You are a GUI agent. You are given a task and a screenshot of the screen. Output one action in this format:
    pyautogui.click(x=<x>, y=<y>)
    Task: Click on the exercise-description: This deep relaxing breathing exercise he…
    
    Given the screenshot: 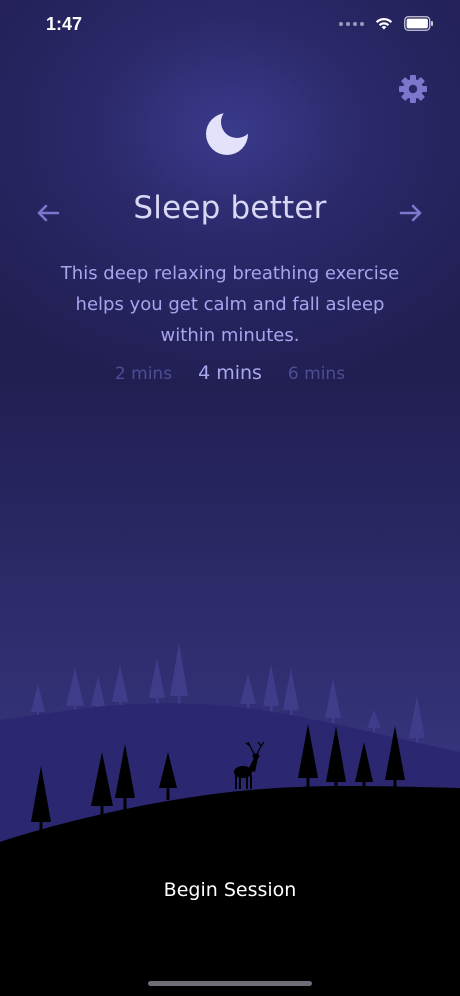 What is the action you would take?
    pyautogui.click(x=230, y=304)
    